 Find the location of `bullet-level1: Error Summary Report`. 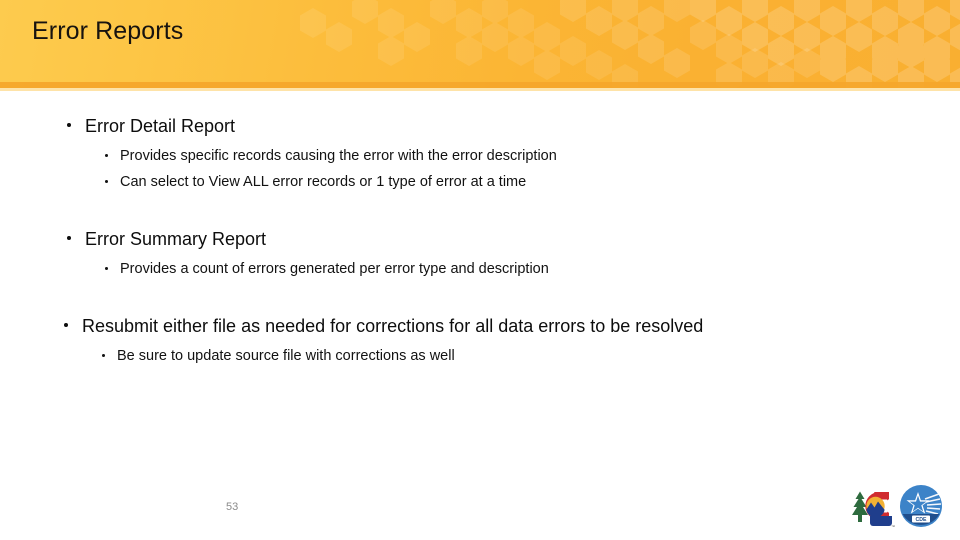

bullet-level1: Error Summary Report is located at coordinates (480, 239).